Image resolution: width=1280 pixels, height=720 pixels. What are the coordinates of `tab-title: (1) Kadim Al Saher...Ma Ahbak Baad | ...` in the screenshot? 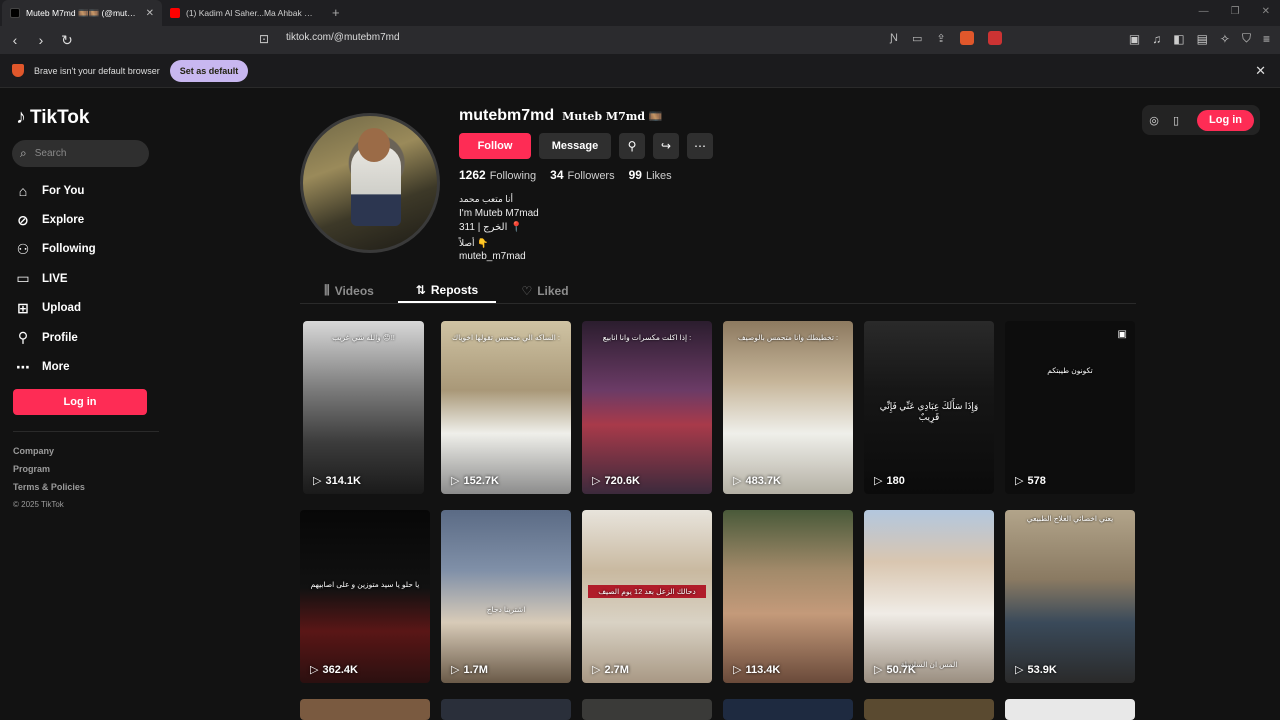 It's located at (250, 13).